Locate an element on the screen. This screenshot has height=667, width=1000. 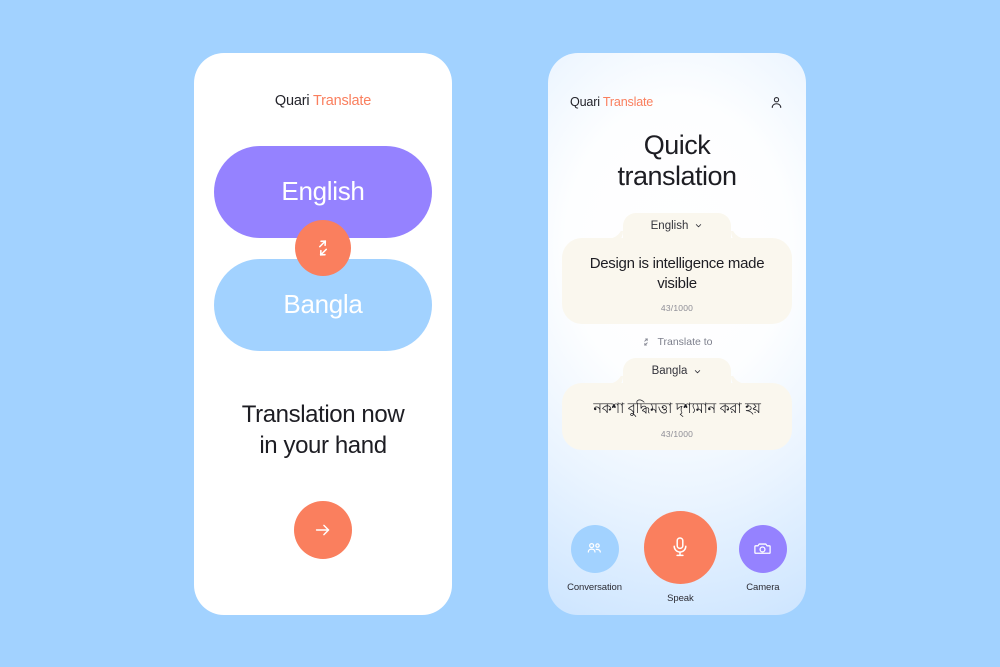
conversation-bubble is located at coordinates (594, 548).